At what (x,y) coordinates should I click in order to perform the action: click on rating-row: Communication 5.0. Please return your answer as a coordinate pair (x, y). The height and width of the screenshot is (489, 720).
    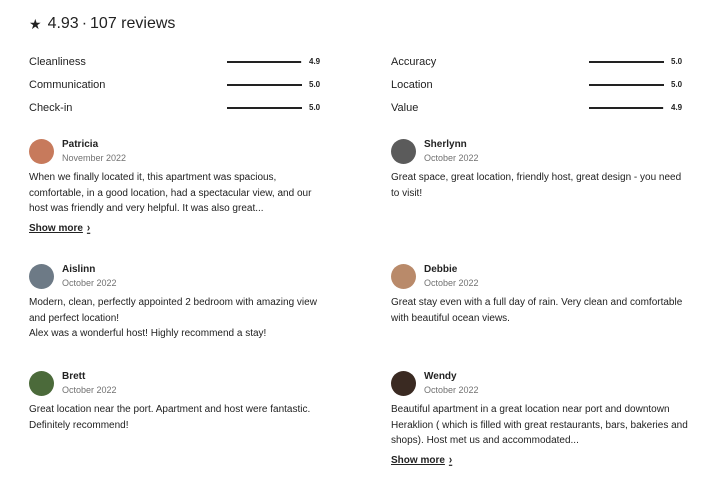
    Looking at the image, I should click on (175, 87).